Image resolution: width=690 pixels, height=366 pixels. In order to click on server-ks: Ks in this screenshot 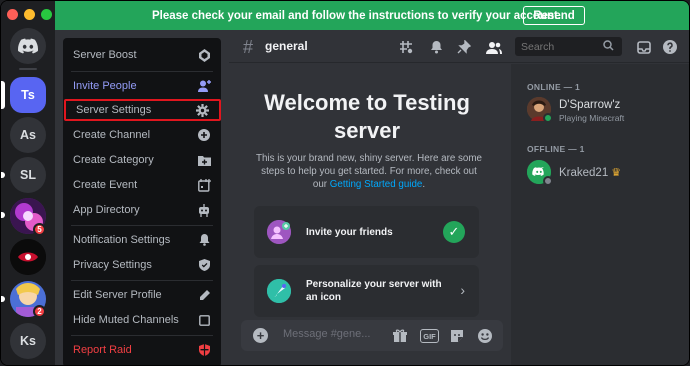, I will do `click(28, 341)`.